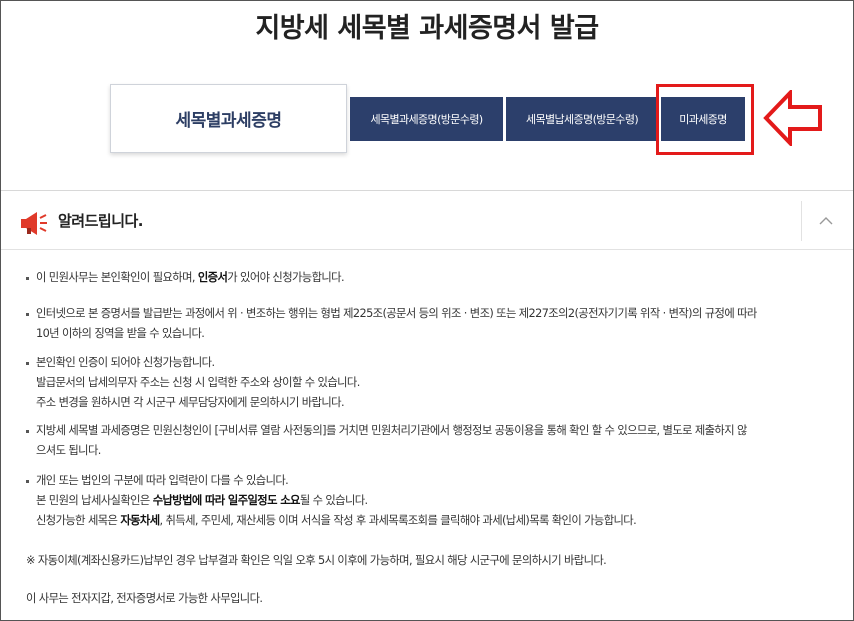 Image resolution: width=854 pixels, height=621 pixels. Describe the element at coordinates (101, 221) in the screenshot. I see `notice-title: 알려드립니다.` at that location.